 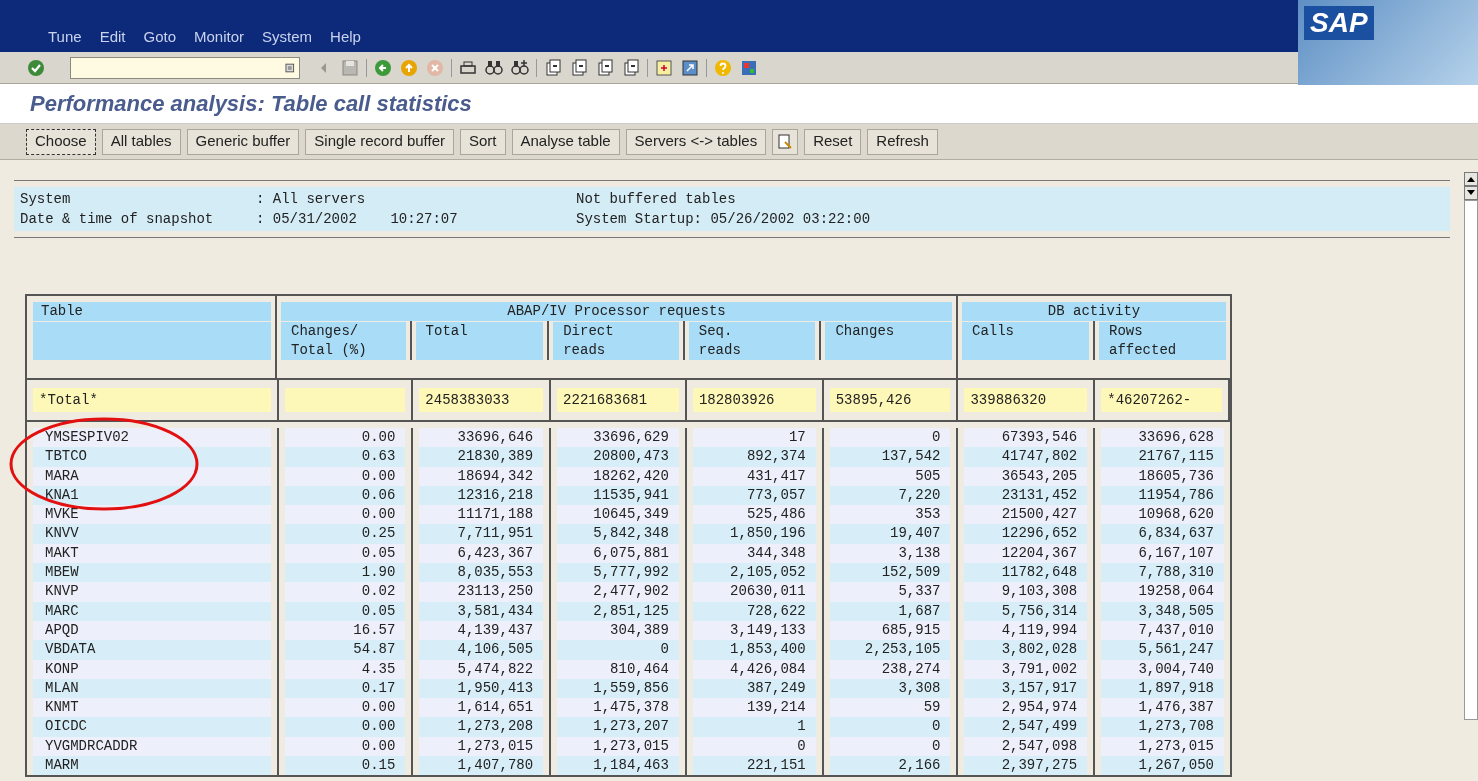 I want to click on table-cell: 2,851,125, so click(x=618, y=611).